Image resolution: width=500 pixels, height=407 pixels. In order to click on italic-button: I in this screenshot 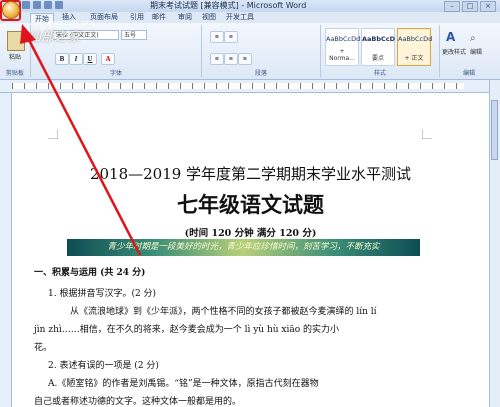, I will do `click(76, 59)`.